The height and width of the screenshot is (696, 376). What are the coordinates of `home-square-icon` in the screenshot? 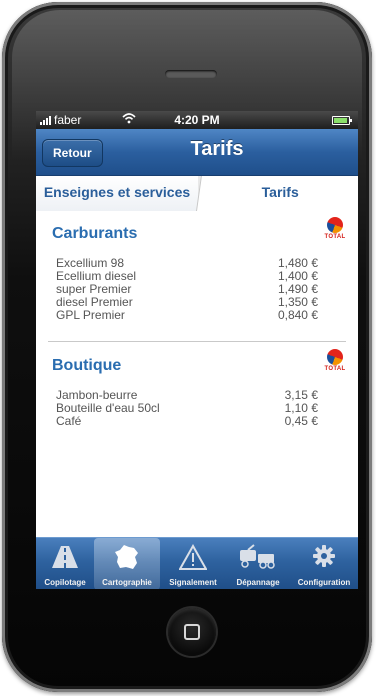 It's located at (192, 632).